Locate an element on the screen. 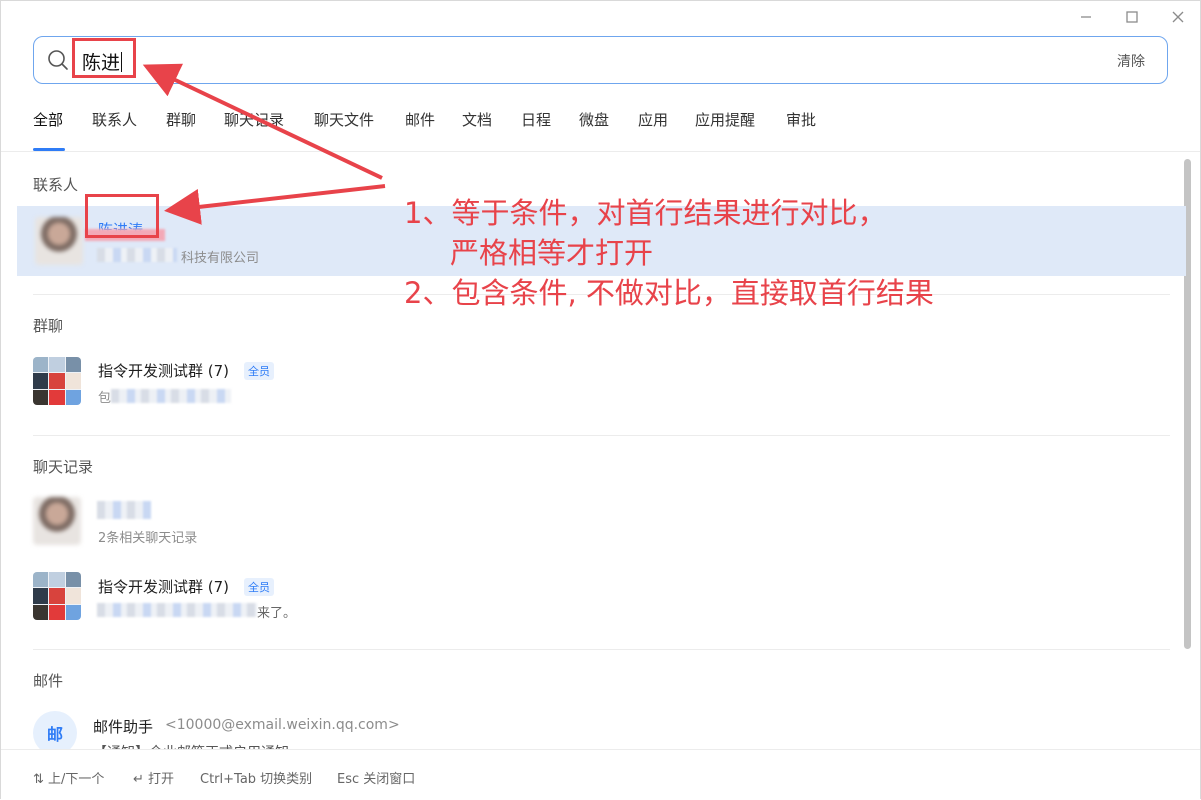 The image size is (1201, 800). close-icon is located at coordinates (1178, 17).